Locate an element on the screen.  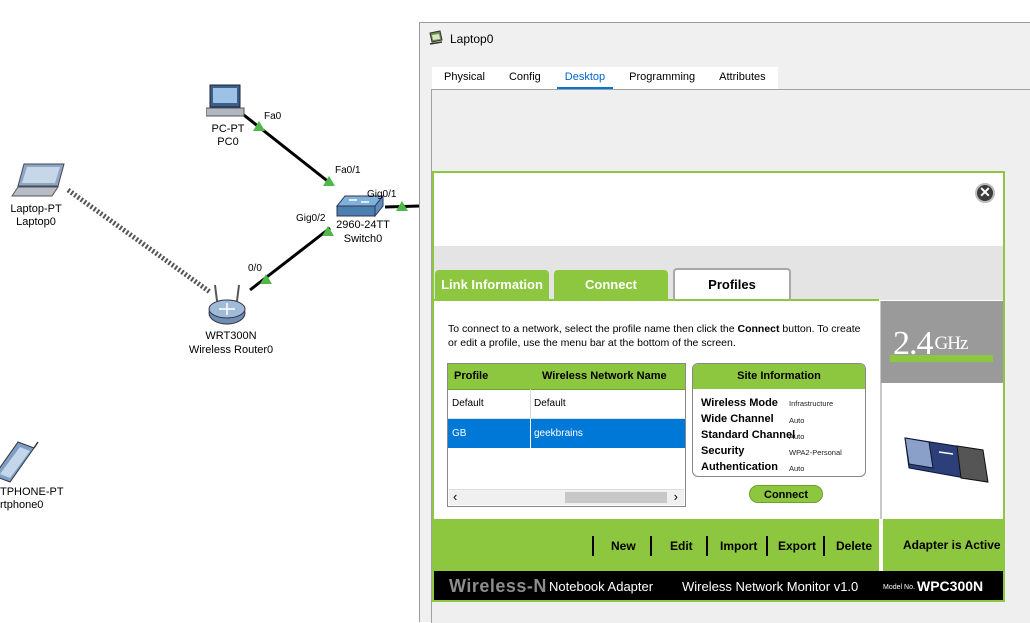
band-label: 2.4 GHz is located at coordinates (931, 343).